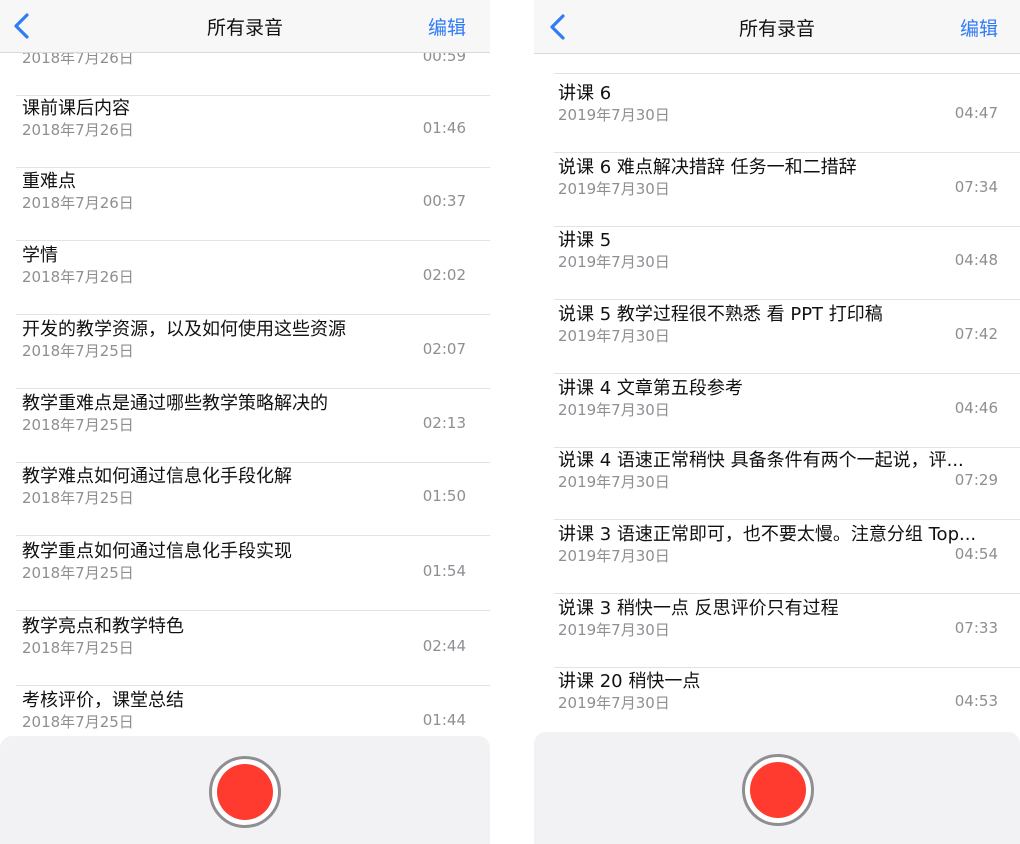 The image size is (1020, 844). What do you see at coordinates (444, 349) in the screenshot?
I see `recording-duration: 02:07` at bounding box center [444, 349].